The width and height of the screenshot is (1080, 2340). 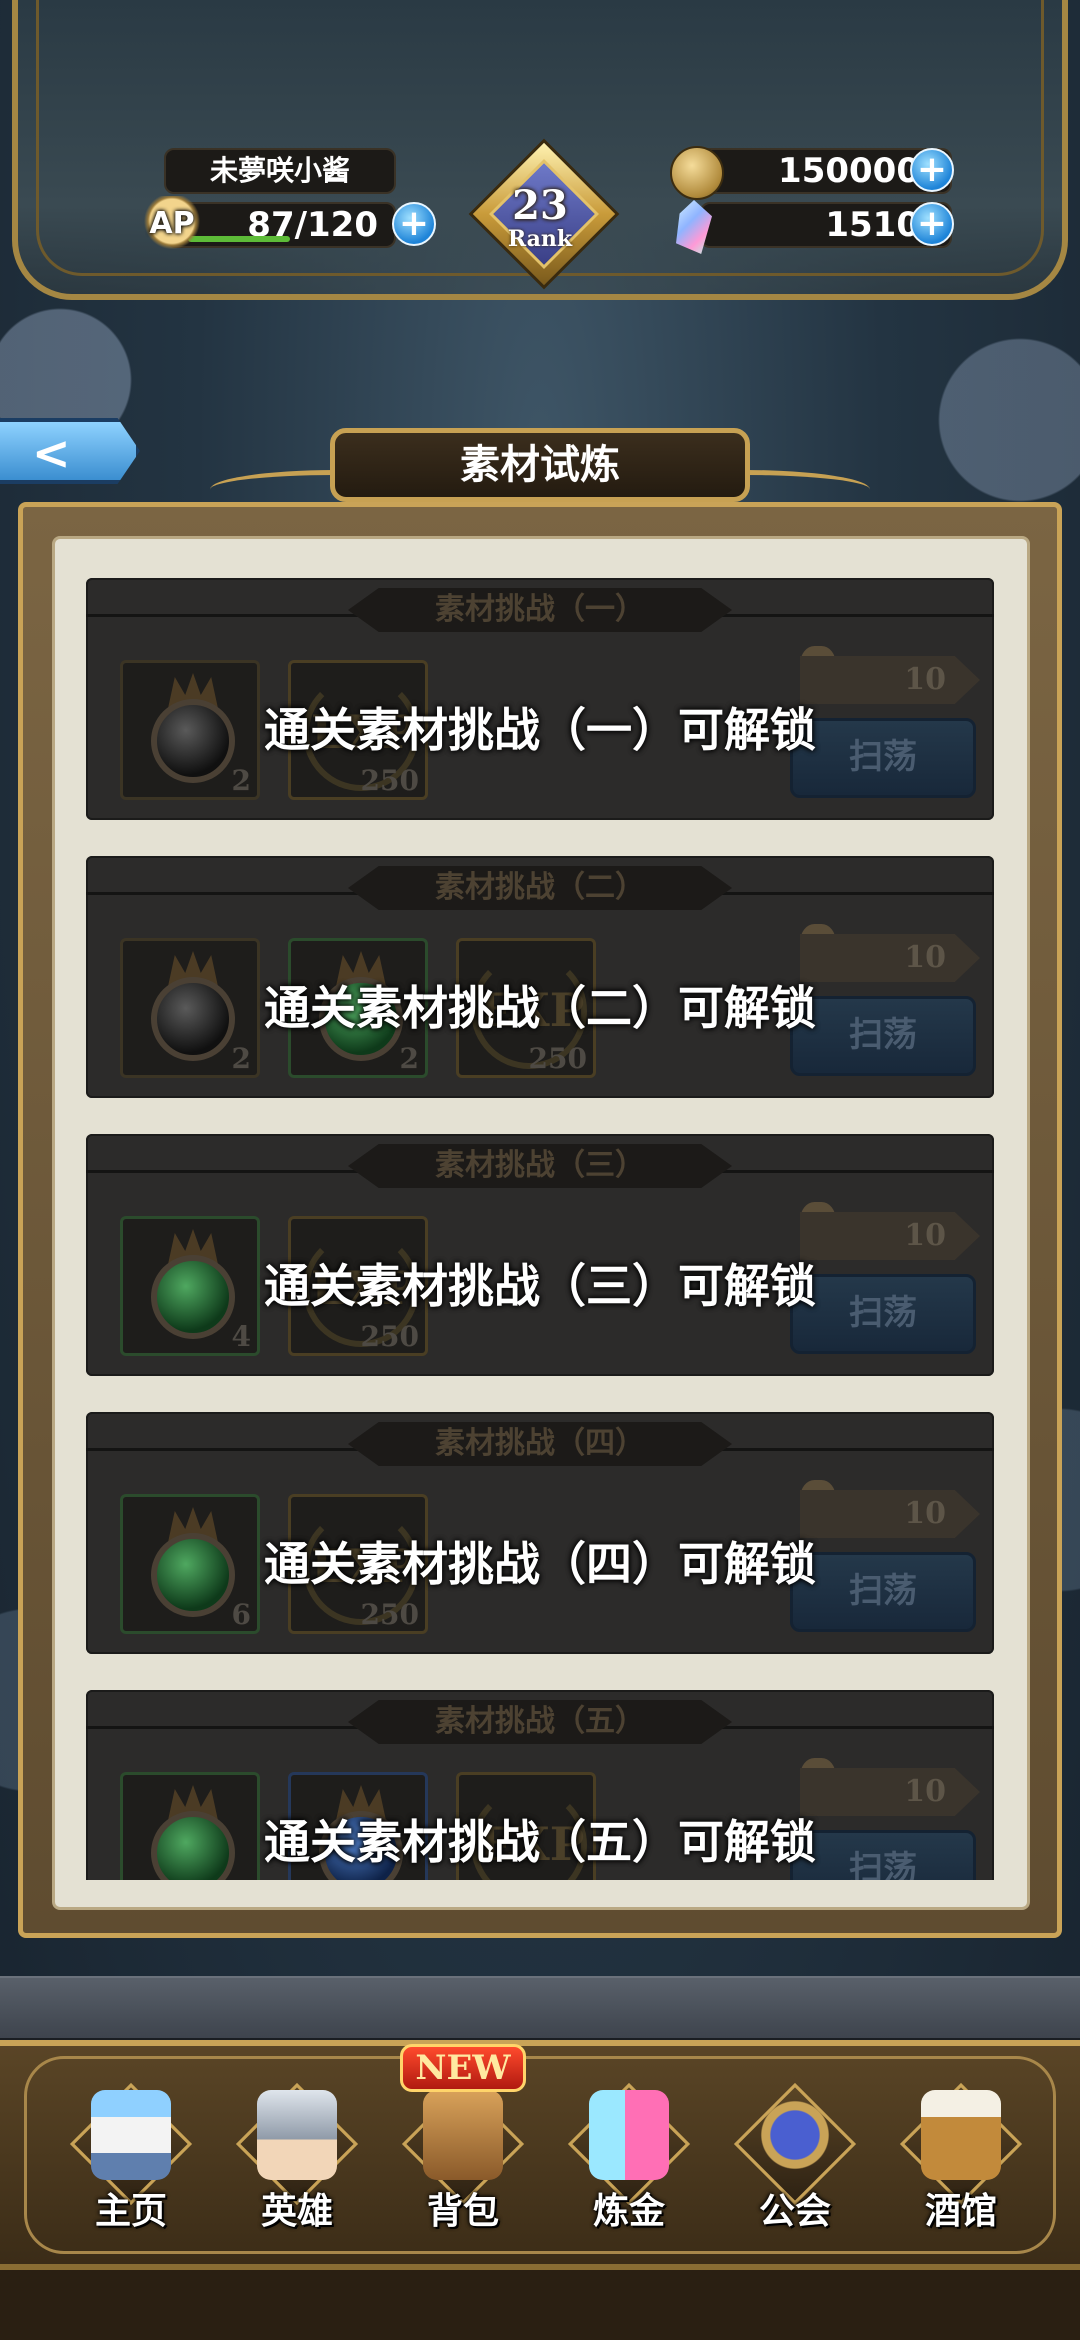 What do you see at coordinates (540, 1785) in the screenshot?
I see `stage-card: 素材挑战（五） EXP 10 扫荡 通关素材挑战（五）可解锁` at bounding box center [540, 1785].